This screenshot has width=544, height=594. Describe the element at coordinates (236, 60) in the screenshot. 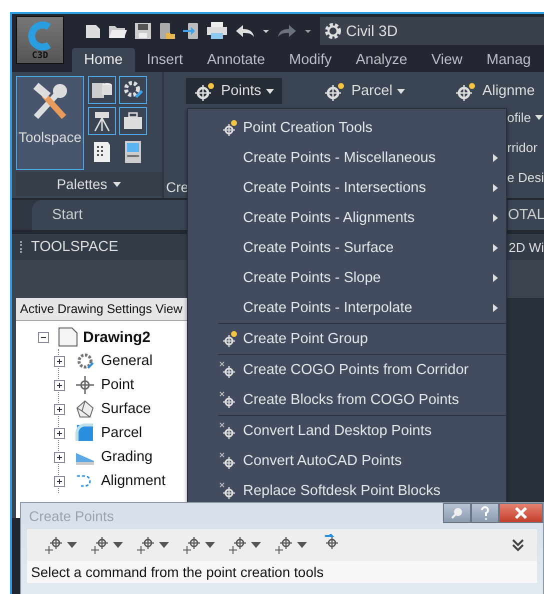

I see `ribbon-tab: Annotate` at that location.